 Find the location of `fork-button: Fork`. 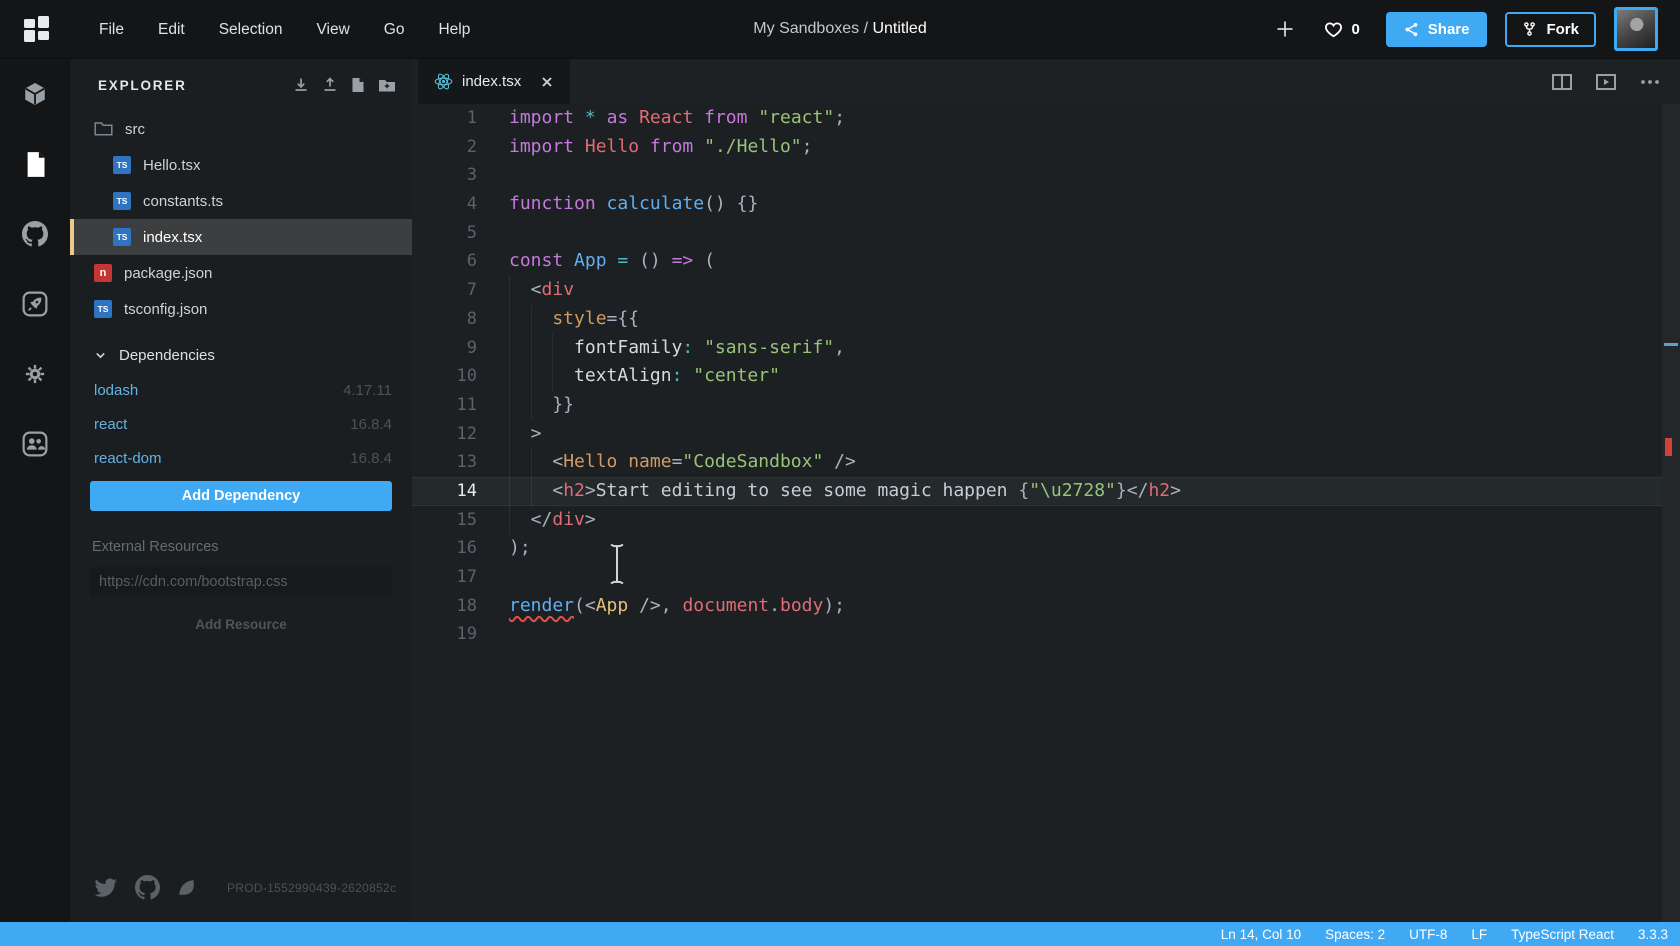

fork-button: Fork is located at coordinates (1550, 29).